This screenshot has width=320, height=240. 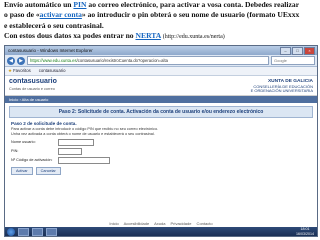 What do you see at coordinates (37, 231) in the screenshot?
I see `taskbar-folder-icon` at bounding box center [37, 231].